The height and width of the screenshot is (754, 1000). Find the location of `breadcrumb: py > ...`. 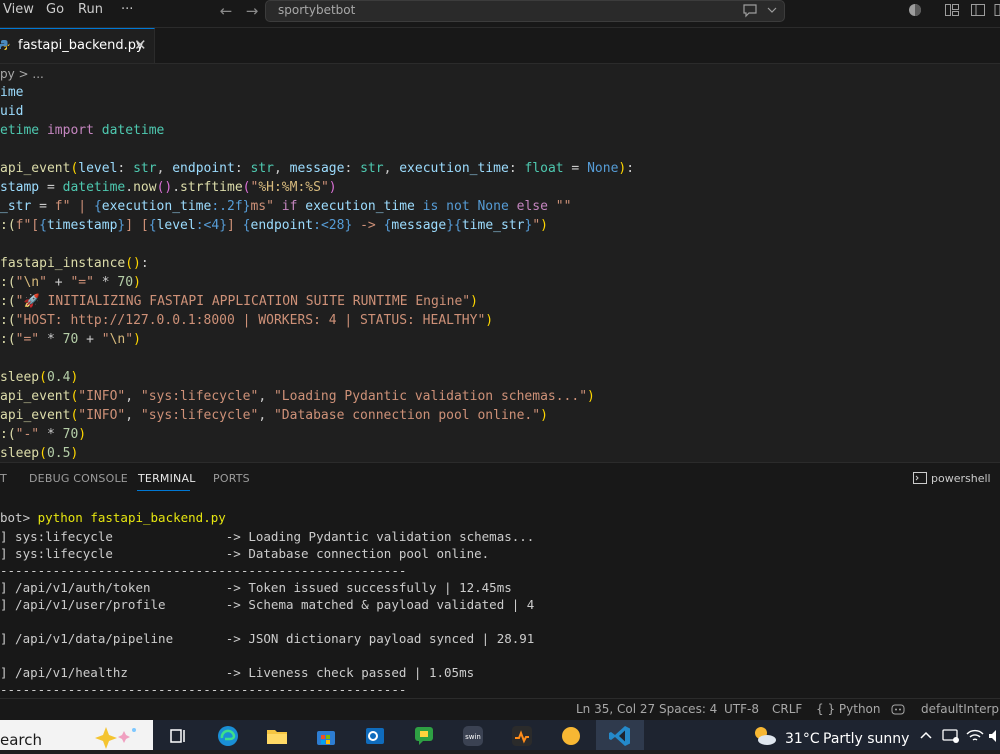

breadcrumb: py > ... is located at coordinates (22, 74).